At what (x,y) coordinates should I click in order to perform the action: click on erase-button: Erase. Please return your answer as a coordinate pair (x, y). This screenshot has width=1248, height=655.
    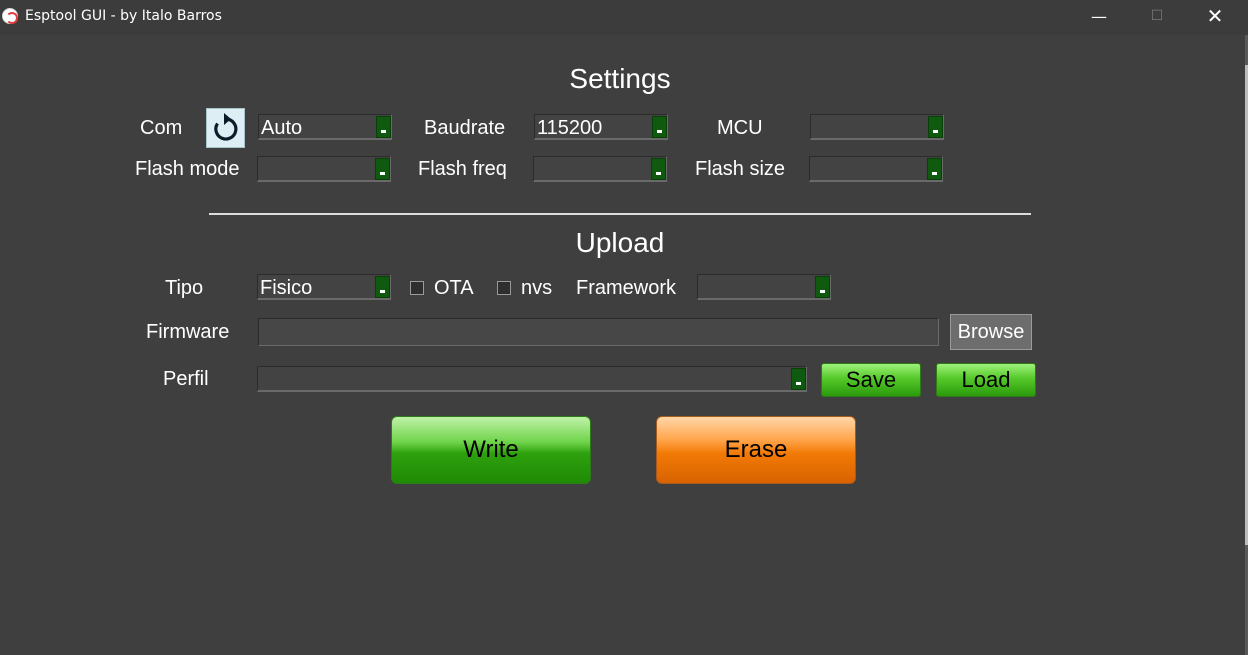
    Looking at the image, I should click on (756, 450).